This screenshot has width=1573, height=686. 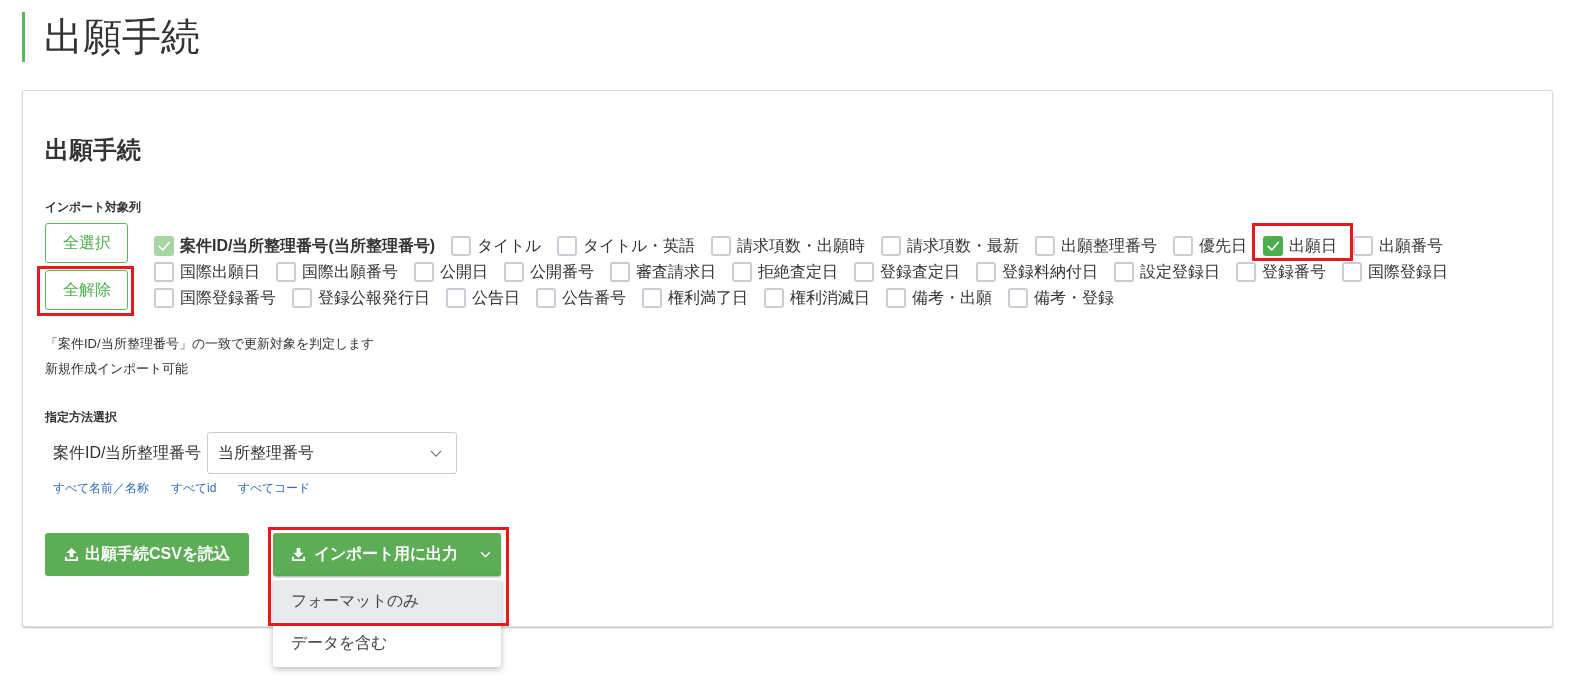 I want to click on checkbox-label: 公告日, so click(x=496, y=297).